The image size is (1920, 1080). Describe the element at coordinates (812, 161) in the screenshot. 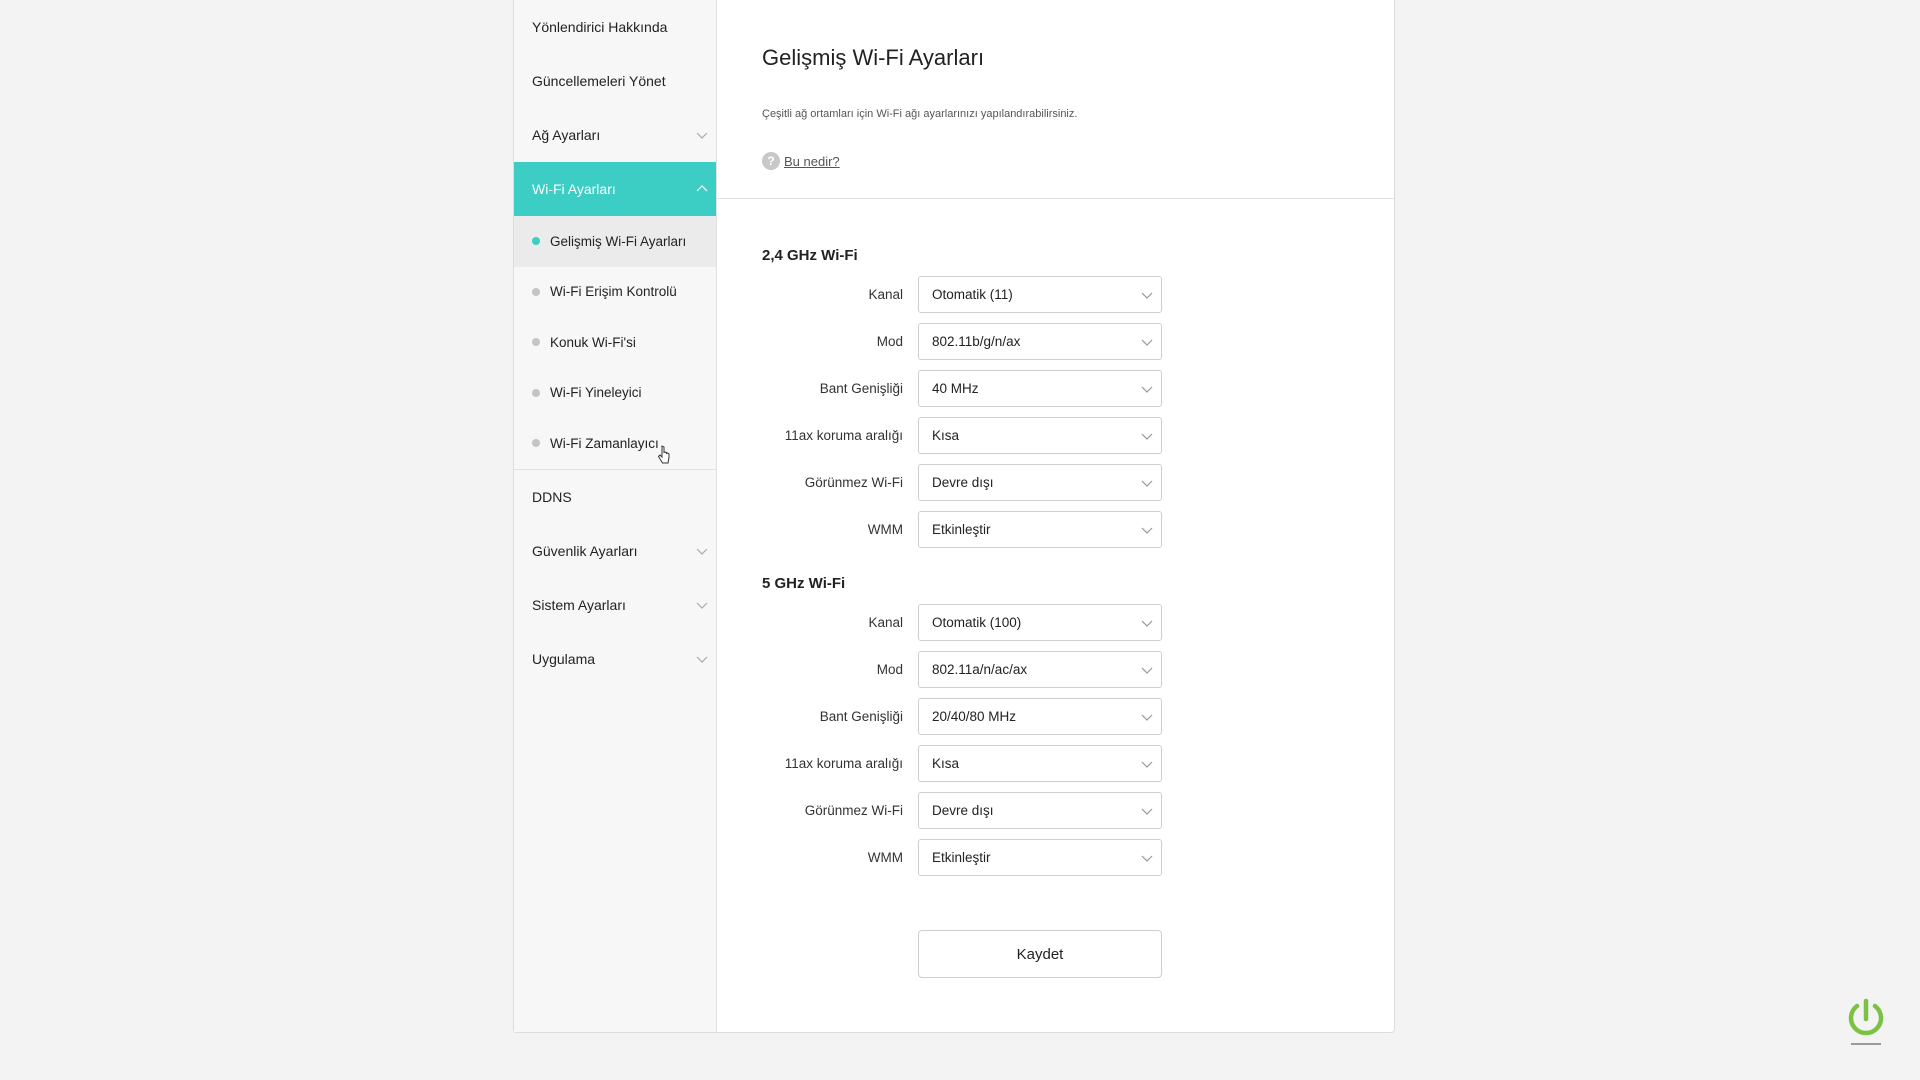

I see `help-link: Bu nedir?` at that location.